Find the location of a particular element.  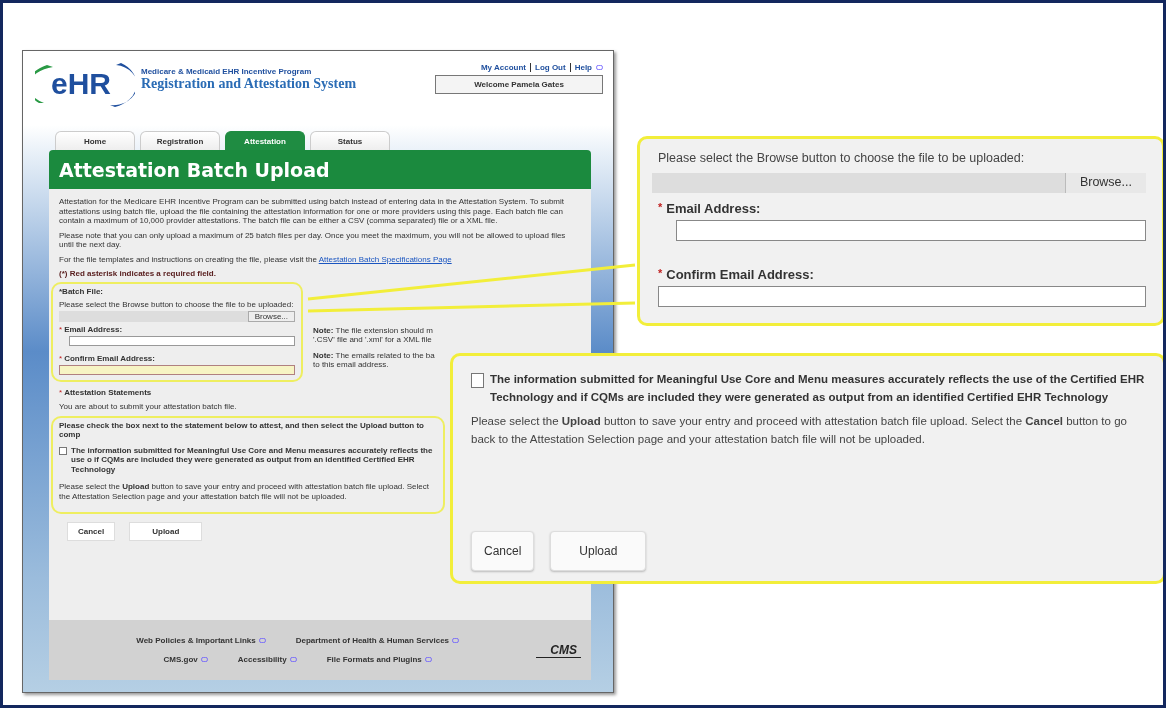

batch-file-heading: *Batch File: is located at coordinates (81, 291).